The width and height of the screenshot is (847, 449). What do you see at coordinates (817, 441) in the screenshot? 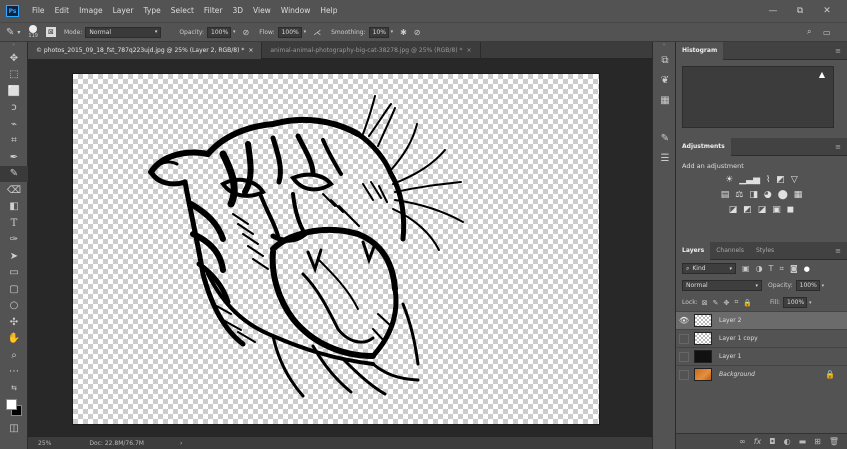
I see `new-layer-icon: ⊞` at bounding box center [817, 441].